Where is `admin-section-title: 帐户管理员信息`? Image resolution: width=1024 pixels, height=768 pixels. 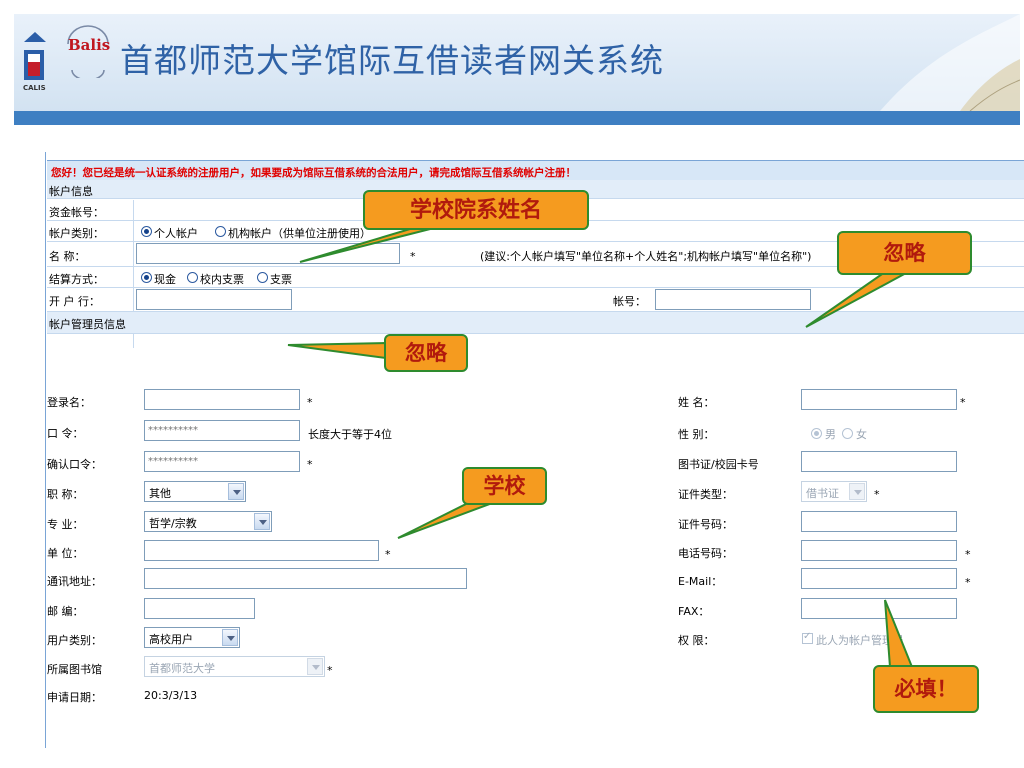
admin-section-title: 帐户管理员信息 is located at coordinates (87, 324).